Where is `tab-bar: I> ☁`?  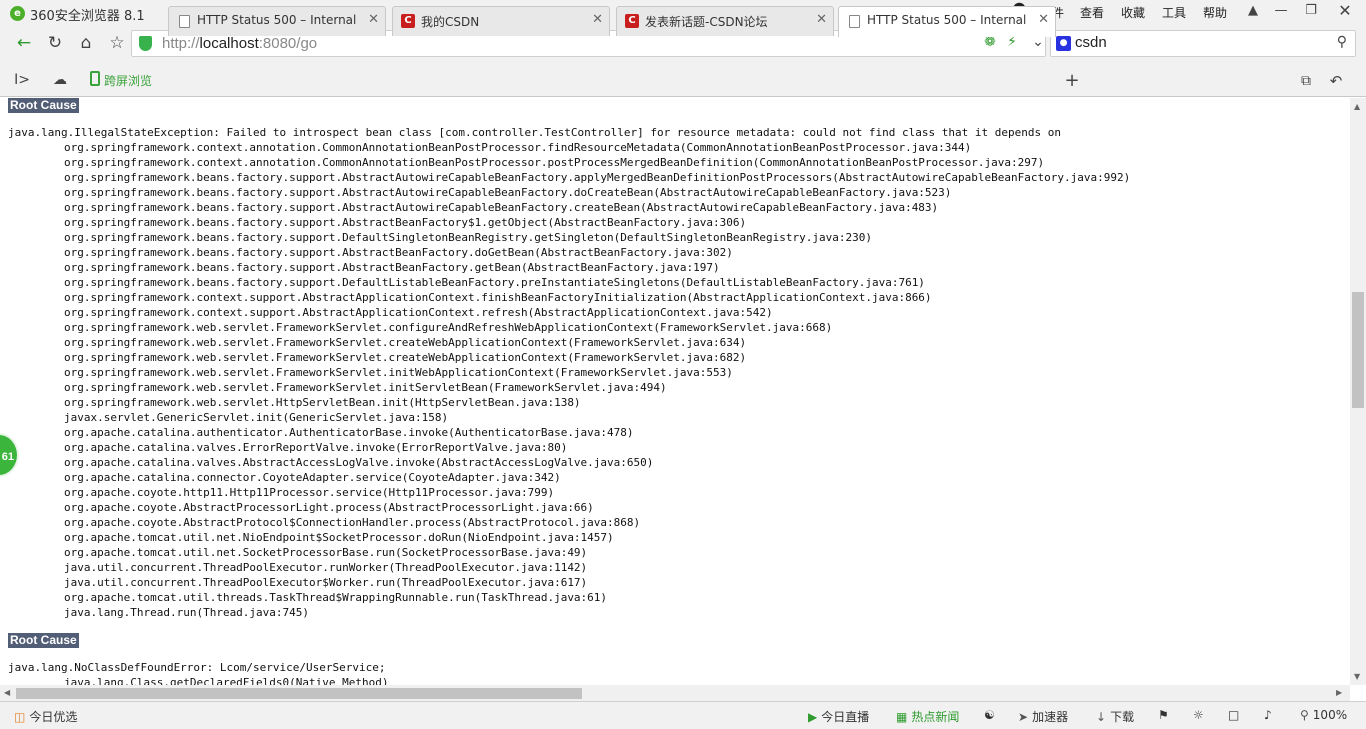
tab-bar: I> ☁ is located at coordinates (683, 79).